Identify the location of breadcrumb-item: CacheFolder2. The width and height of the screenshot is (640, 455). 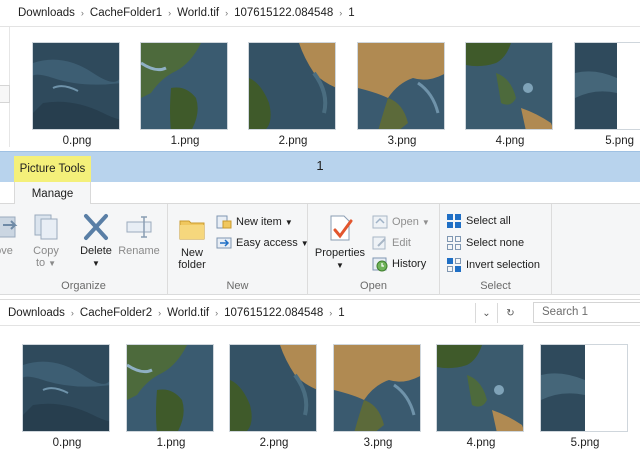
(116, 313).